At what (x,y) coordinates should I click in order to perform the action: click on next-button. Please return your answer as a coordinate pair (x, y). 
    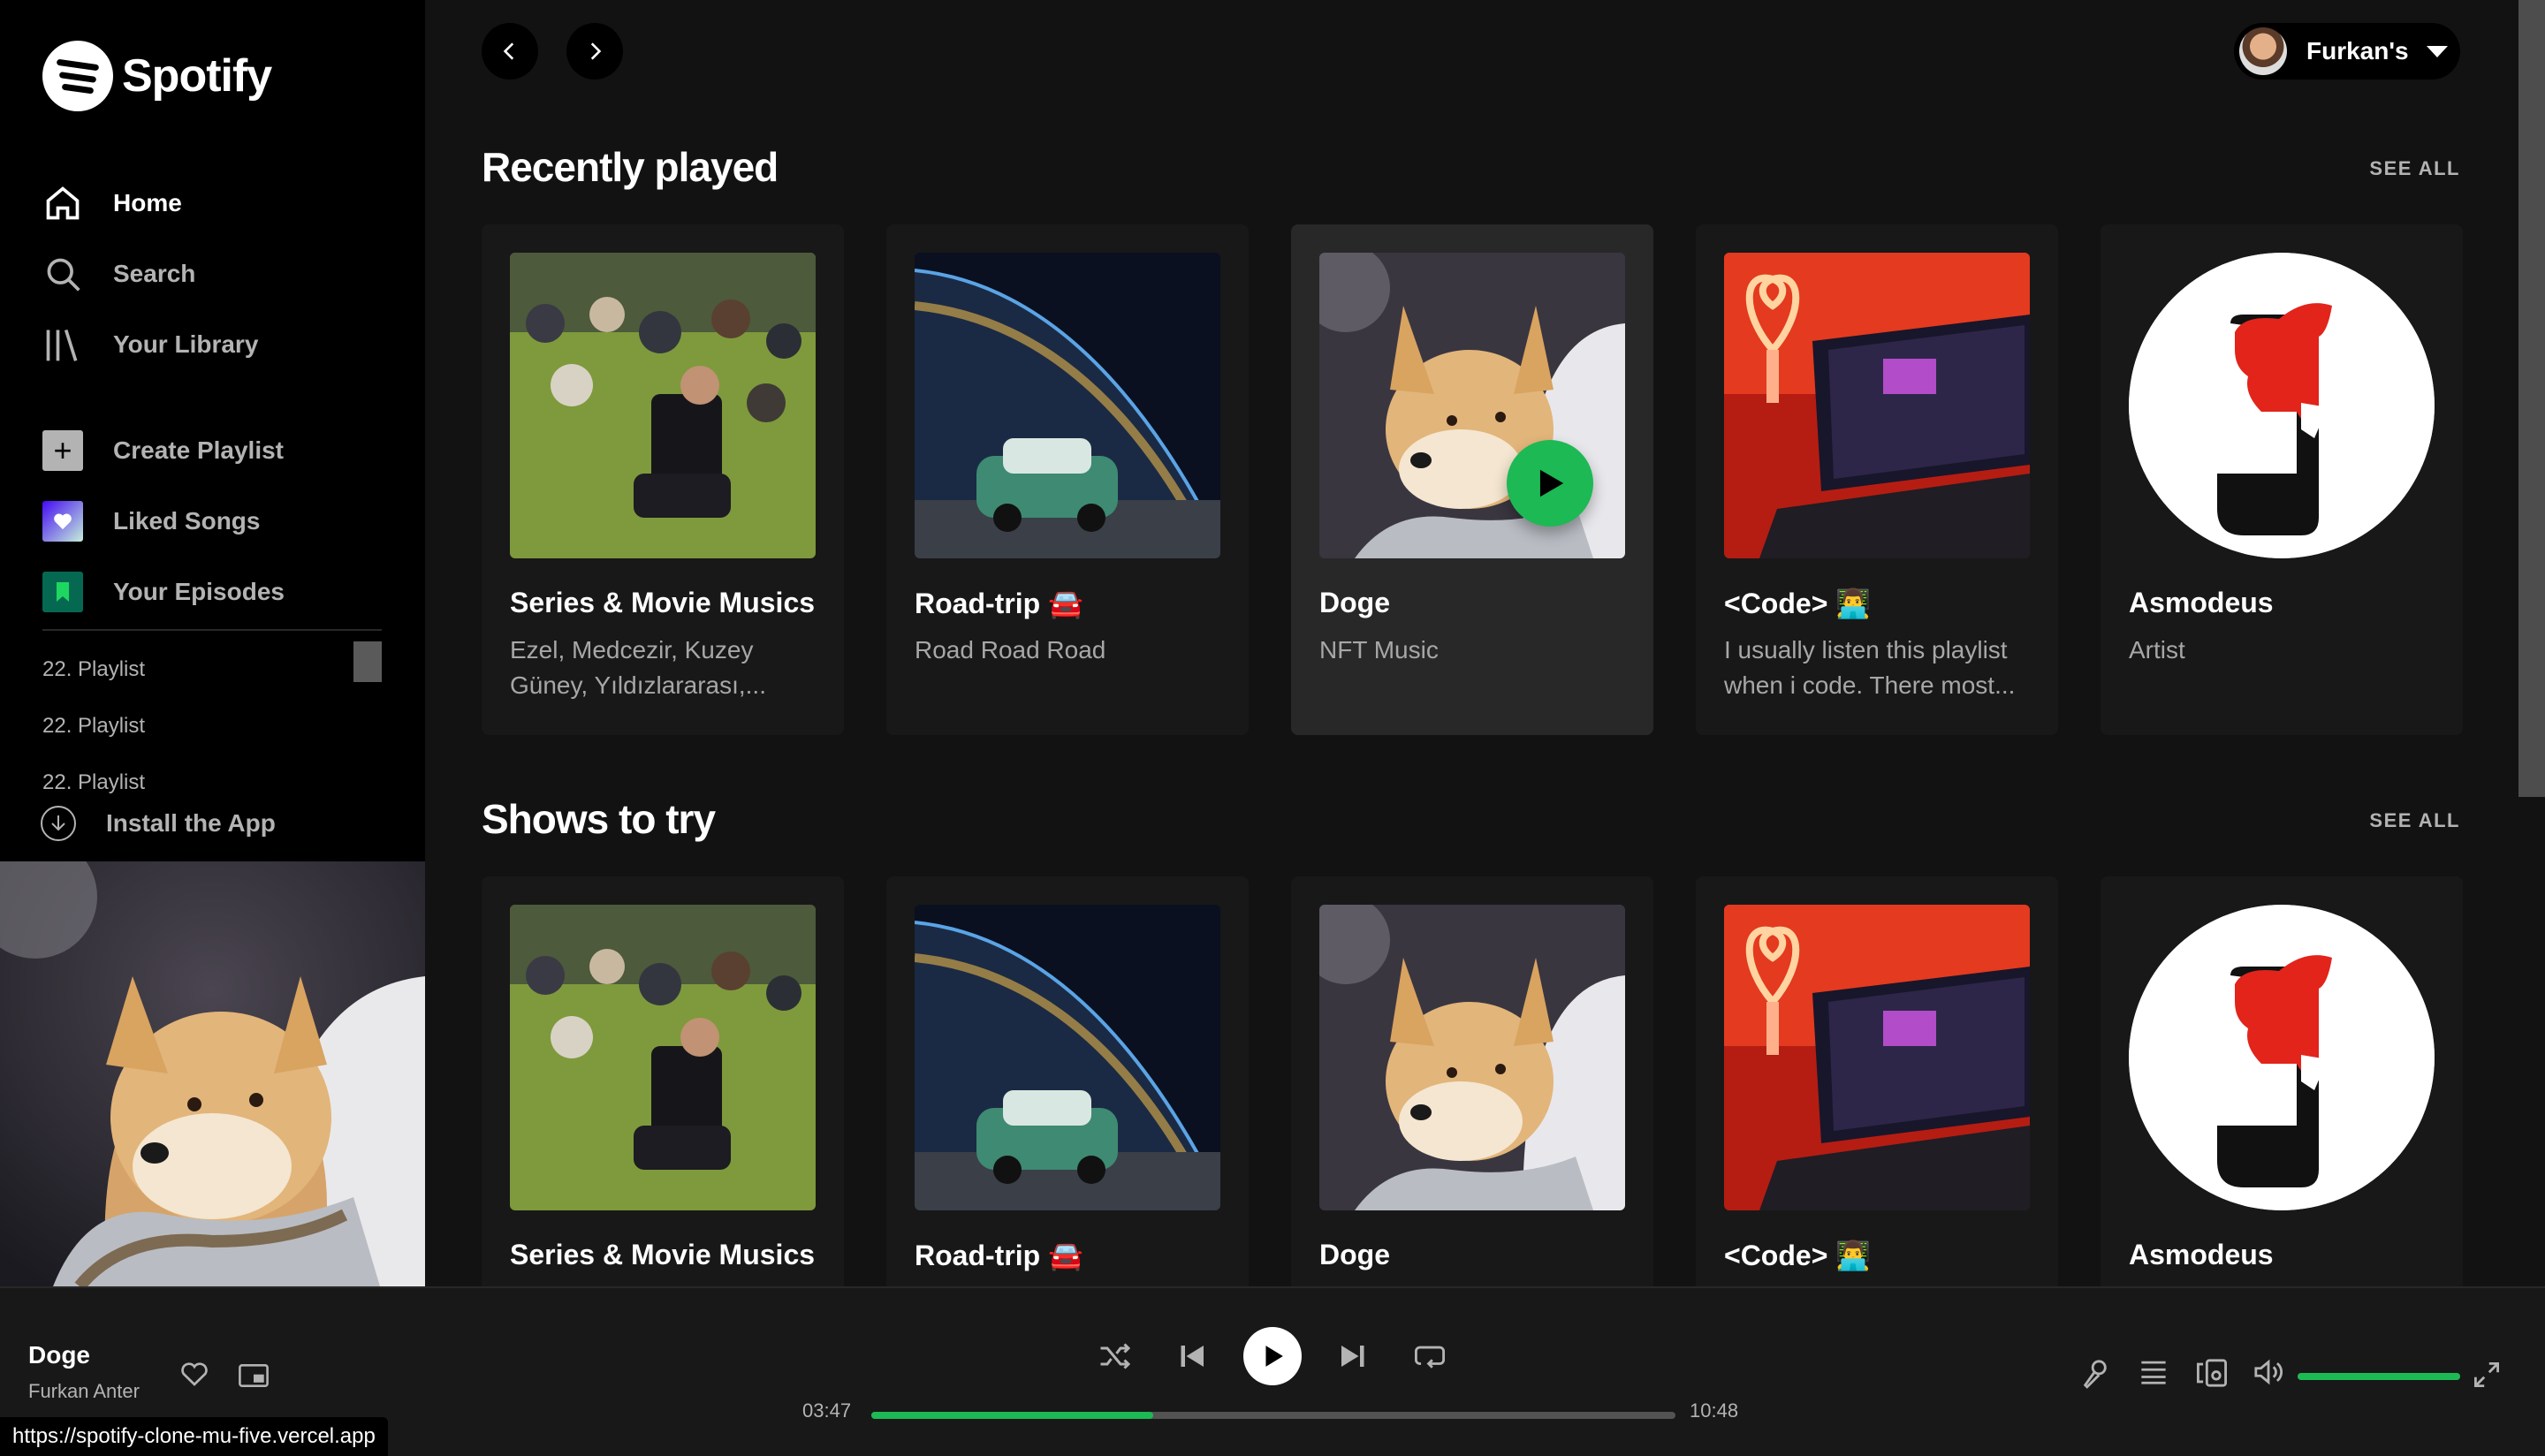
    Looking at the image, I should click on (1352, 1356).